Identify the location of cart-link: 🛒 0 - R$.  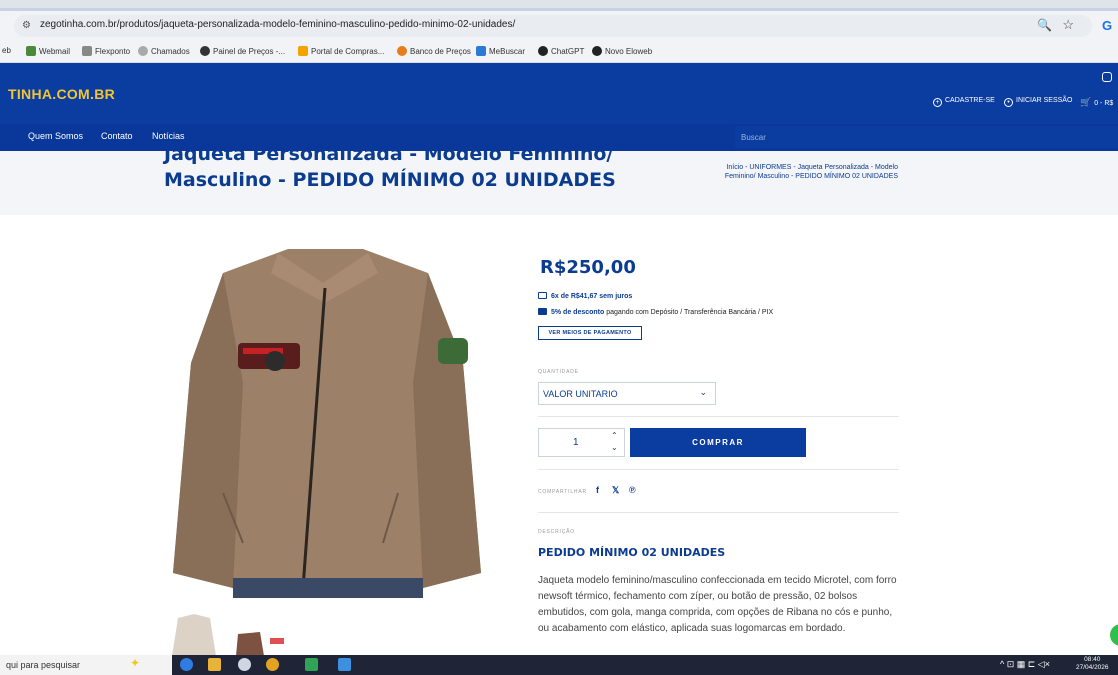
(1096, 102).